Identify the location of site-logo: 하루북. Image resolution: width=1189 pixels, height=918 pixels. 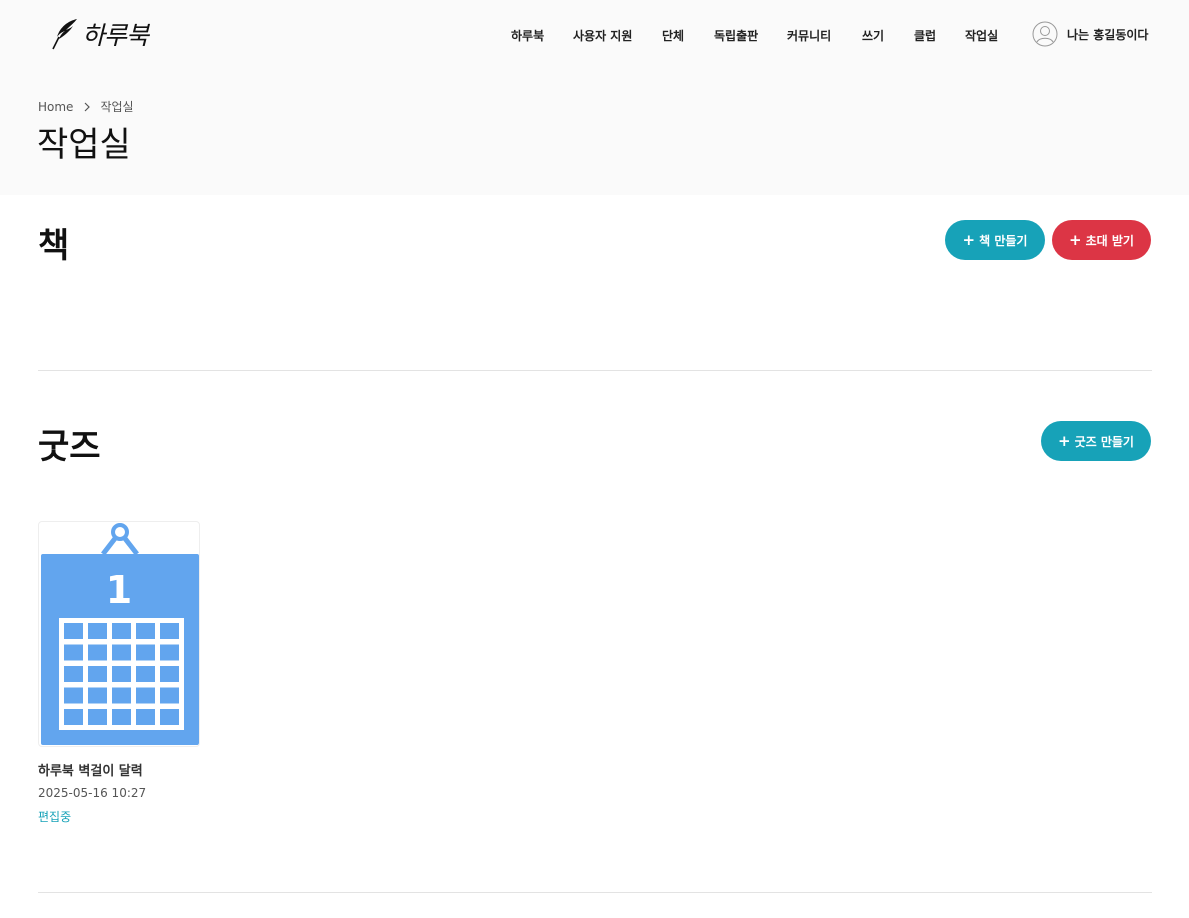
(99, 34).